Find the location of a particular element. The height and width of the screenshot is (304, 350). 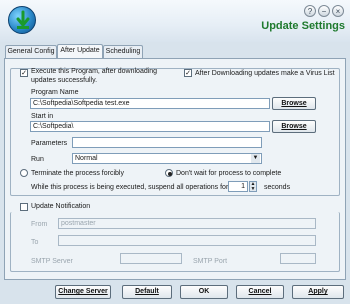

smtp-server-label: SMTP Server is located at coordinates (52, 261).